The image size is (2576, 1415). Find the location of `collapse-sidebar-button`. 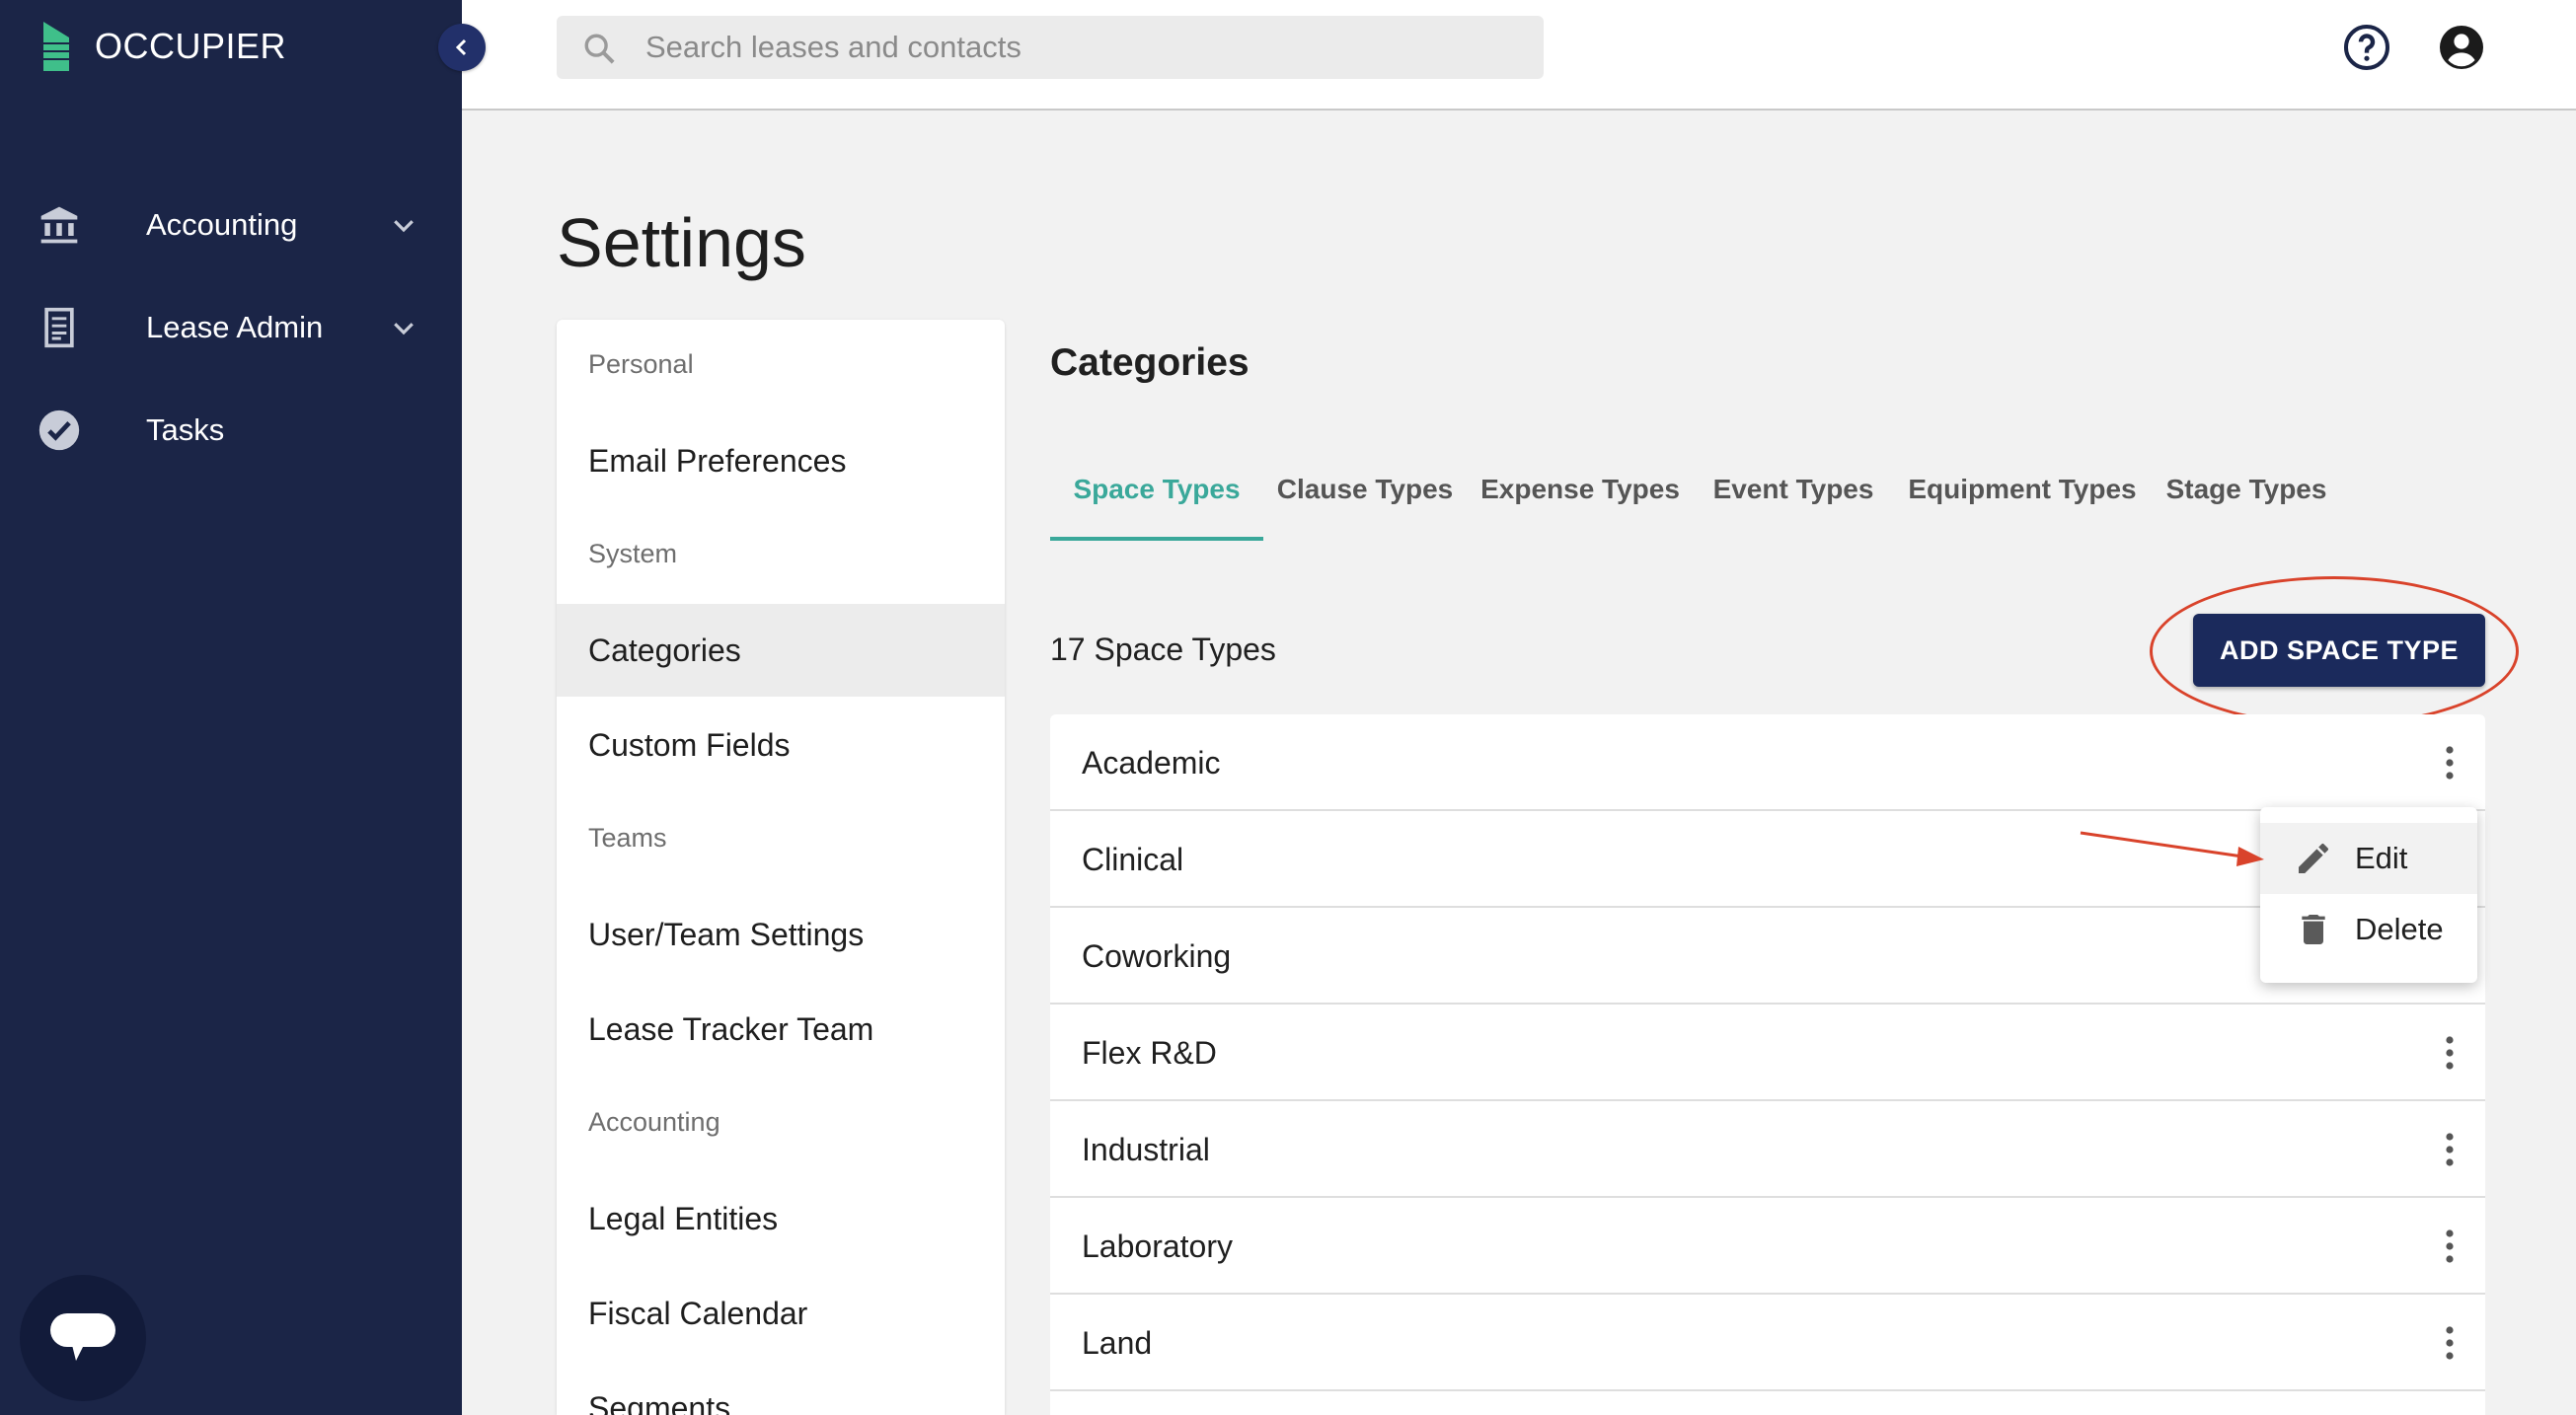

collapse-sidebar-button is located at coordinates (462, 47).